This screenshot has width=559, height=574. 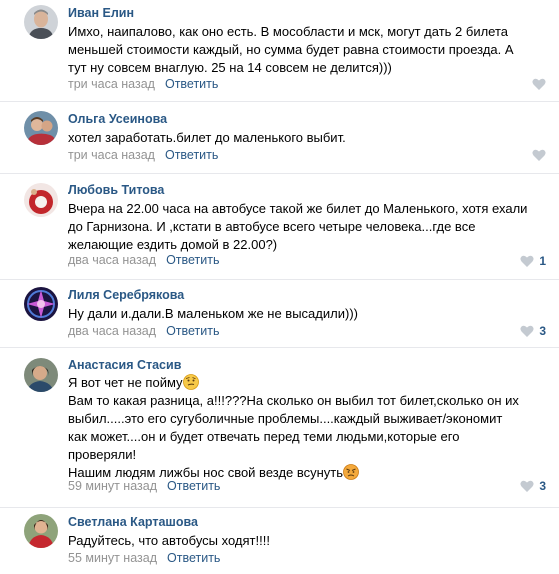 I want to click on like-button: 1, so click(x=533, y=261).